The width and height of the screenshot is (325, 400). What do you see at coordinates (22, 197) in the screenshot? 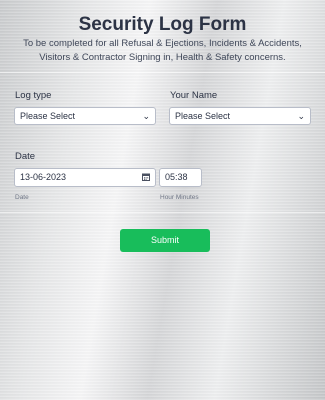
I see `date-sublabel: Date` at bounding box center [22, 197].